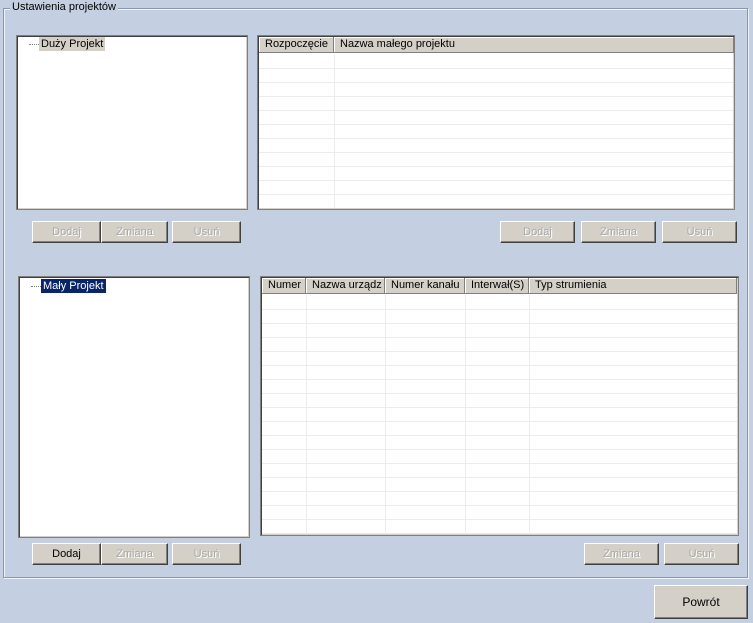 The image size is (753, 623). I want to click on column-header-number: Numer, so click(284, 286).